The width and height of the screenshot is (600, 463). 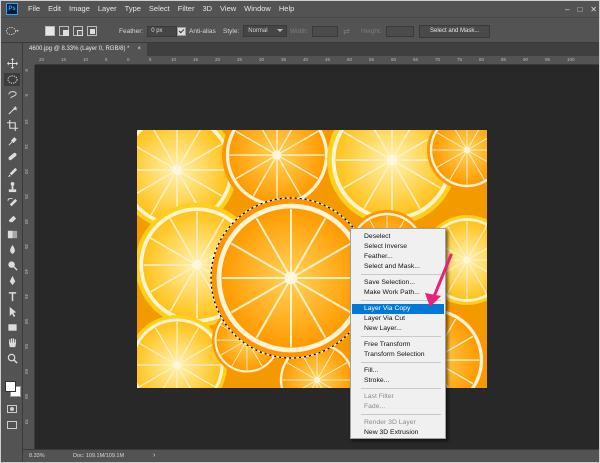 I want to click on status-menu-chevron-icon: ›, so click(x=154, y=455).